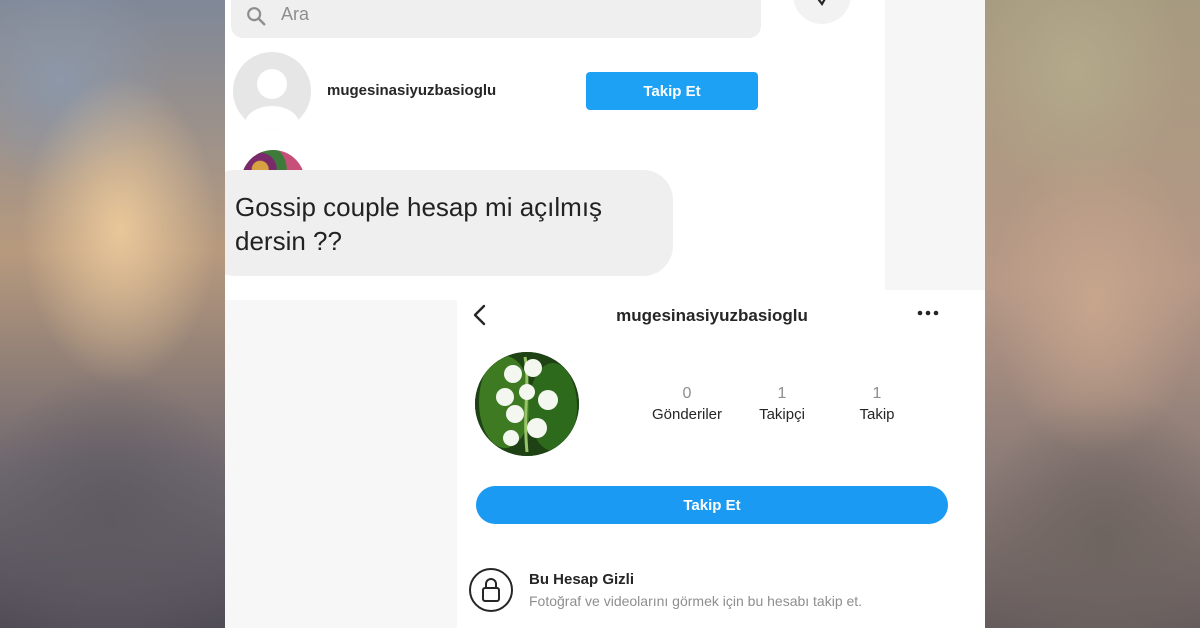 Image resolution: width=1200 pixels, height=628 pixels. I want to click on result-username: mugesinasiyuzbasioglu, so click(411, 90).